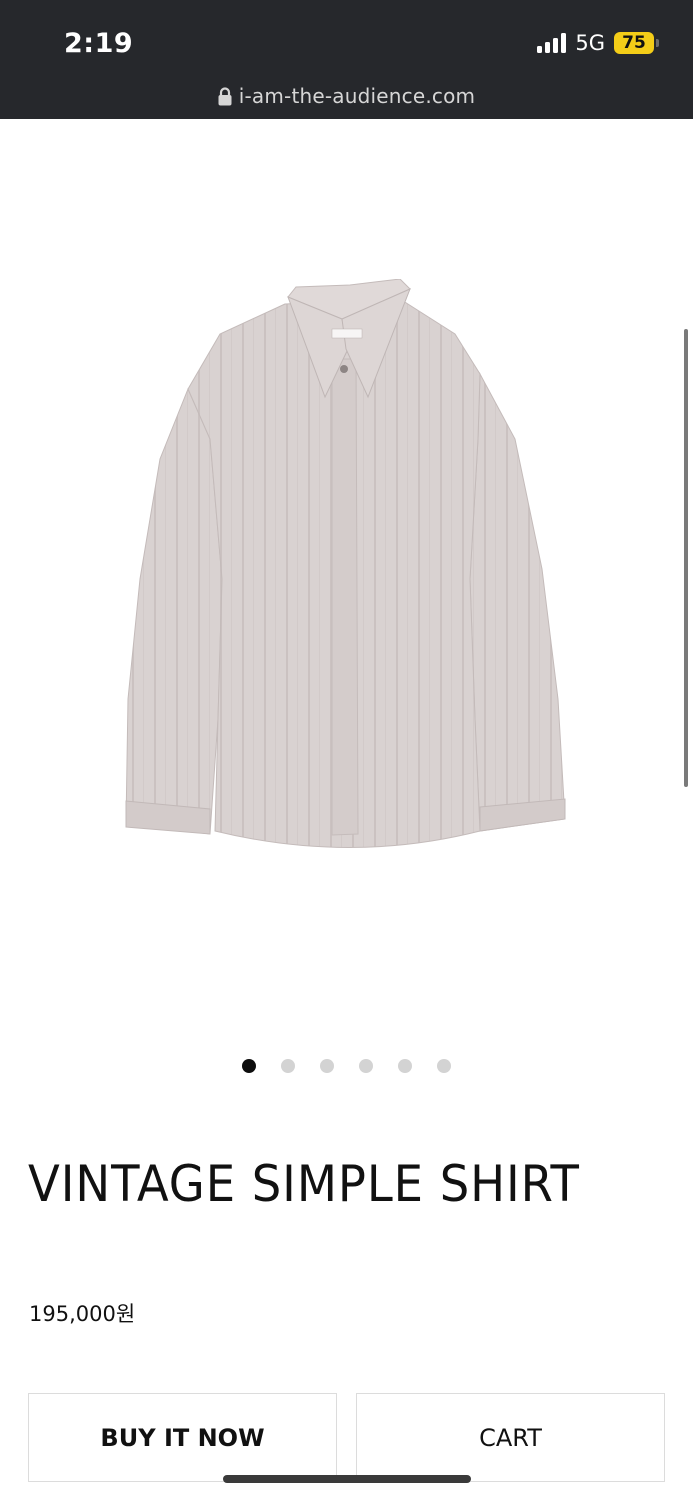 The image size is (693, 1500). I want to click on browser-top-bar: 2:19 5G 75 i-am-the-audience.com, so click(346, 59).